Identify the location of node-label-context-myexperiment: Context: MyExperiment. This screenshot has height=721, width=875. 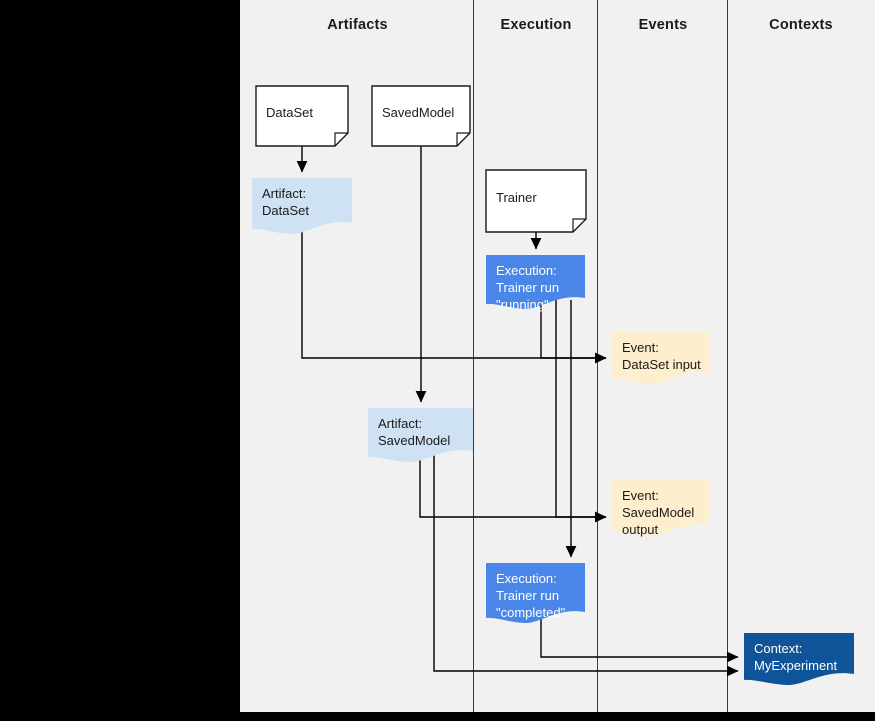
(796, 657).